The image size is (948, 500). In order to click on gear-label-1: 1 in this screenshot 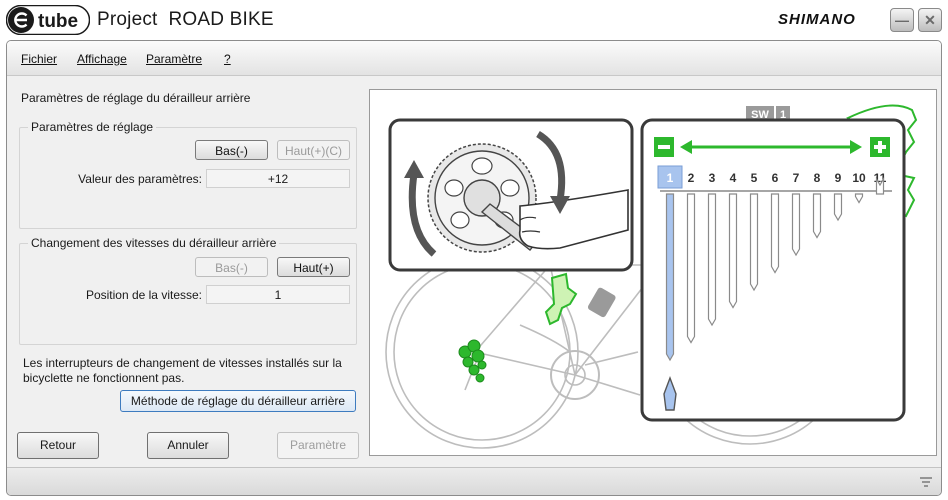, I will do `click(670, 178)`.